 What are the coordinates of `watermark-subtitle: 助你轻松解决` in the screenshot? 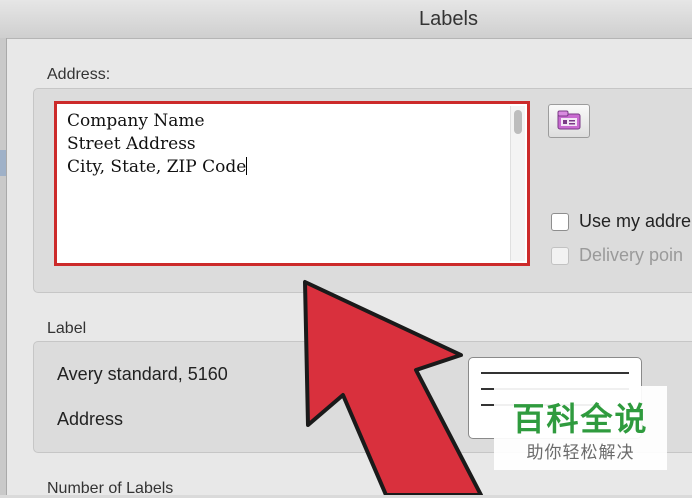 It's located at (580, 452).